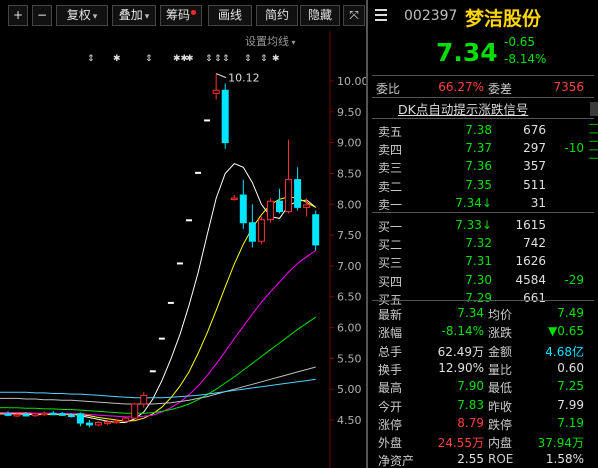 The width and height of the screenshot is (598, 468). What do you see at coordinates (574, 279) in the screenshot?
I see `level-delta: -29` at bounding box center [574, 279].